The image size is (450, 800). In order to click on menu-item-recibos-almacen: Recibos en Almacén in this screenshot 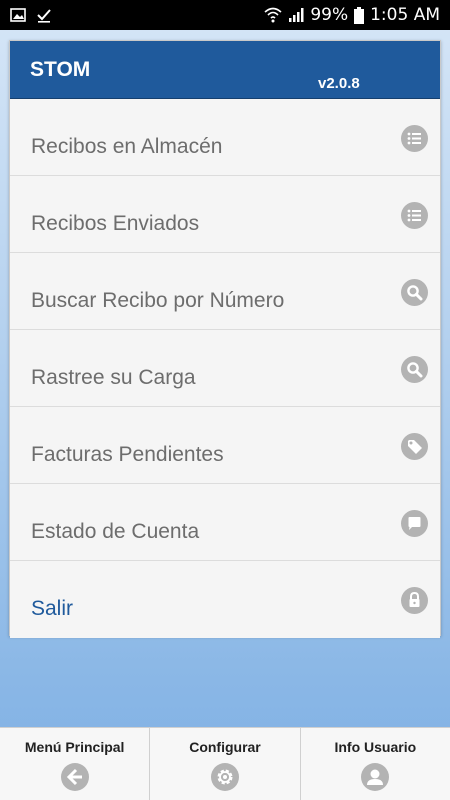, I will do `click(225, 137)`.